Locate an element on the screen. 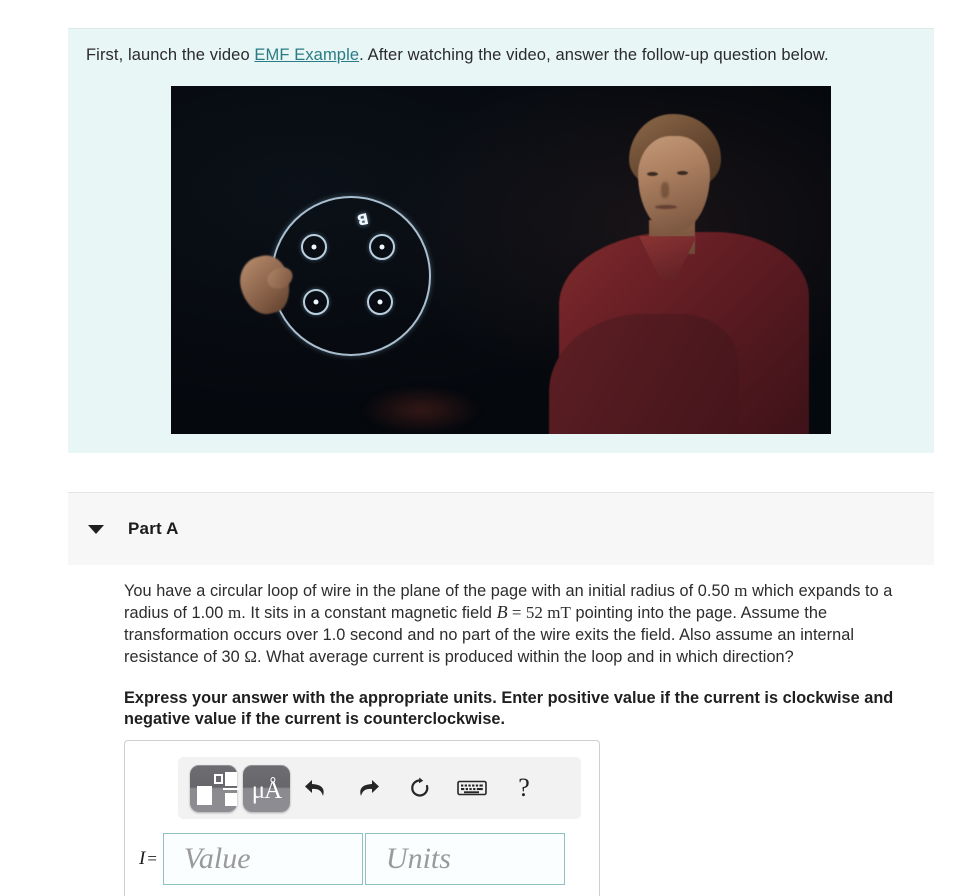 The height and width of the screenshot is (896, 971). math-input-toolbar: μÅ ? is located at coordinates (379, 788).